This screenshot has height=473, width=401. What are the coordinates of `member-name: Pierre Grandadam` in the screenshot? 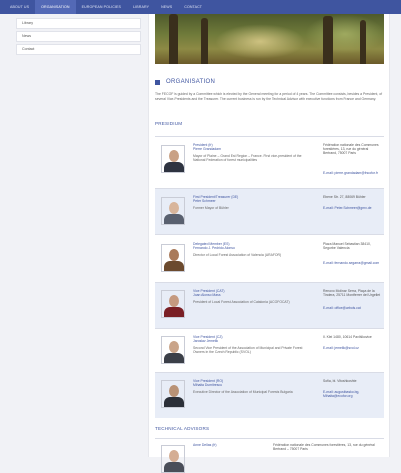 It's located at (207, 149).